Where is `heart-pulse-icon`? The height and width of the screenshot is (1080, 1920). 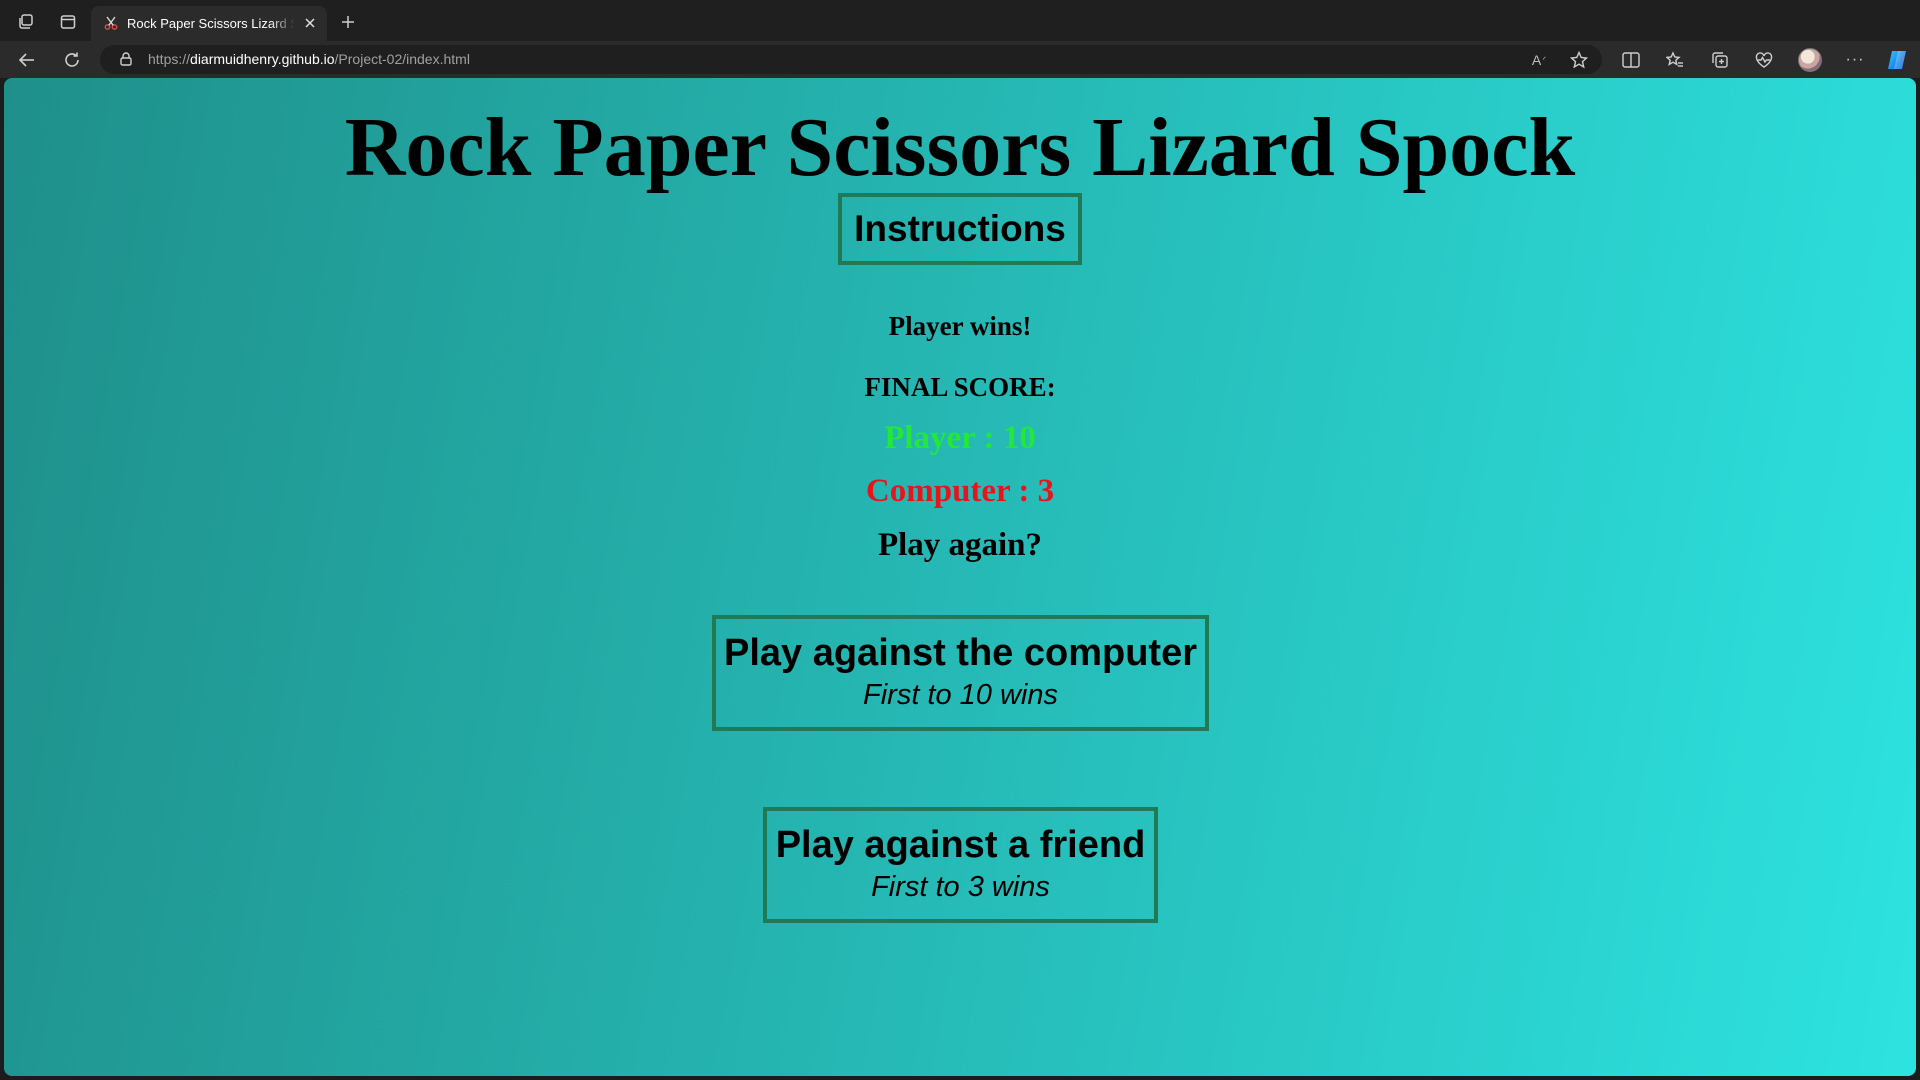 heart-pulse-icon is located at coordinates (1764, 60).